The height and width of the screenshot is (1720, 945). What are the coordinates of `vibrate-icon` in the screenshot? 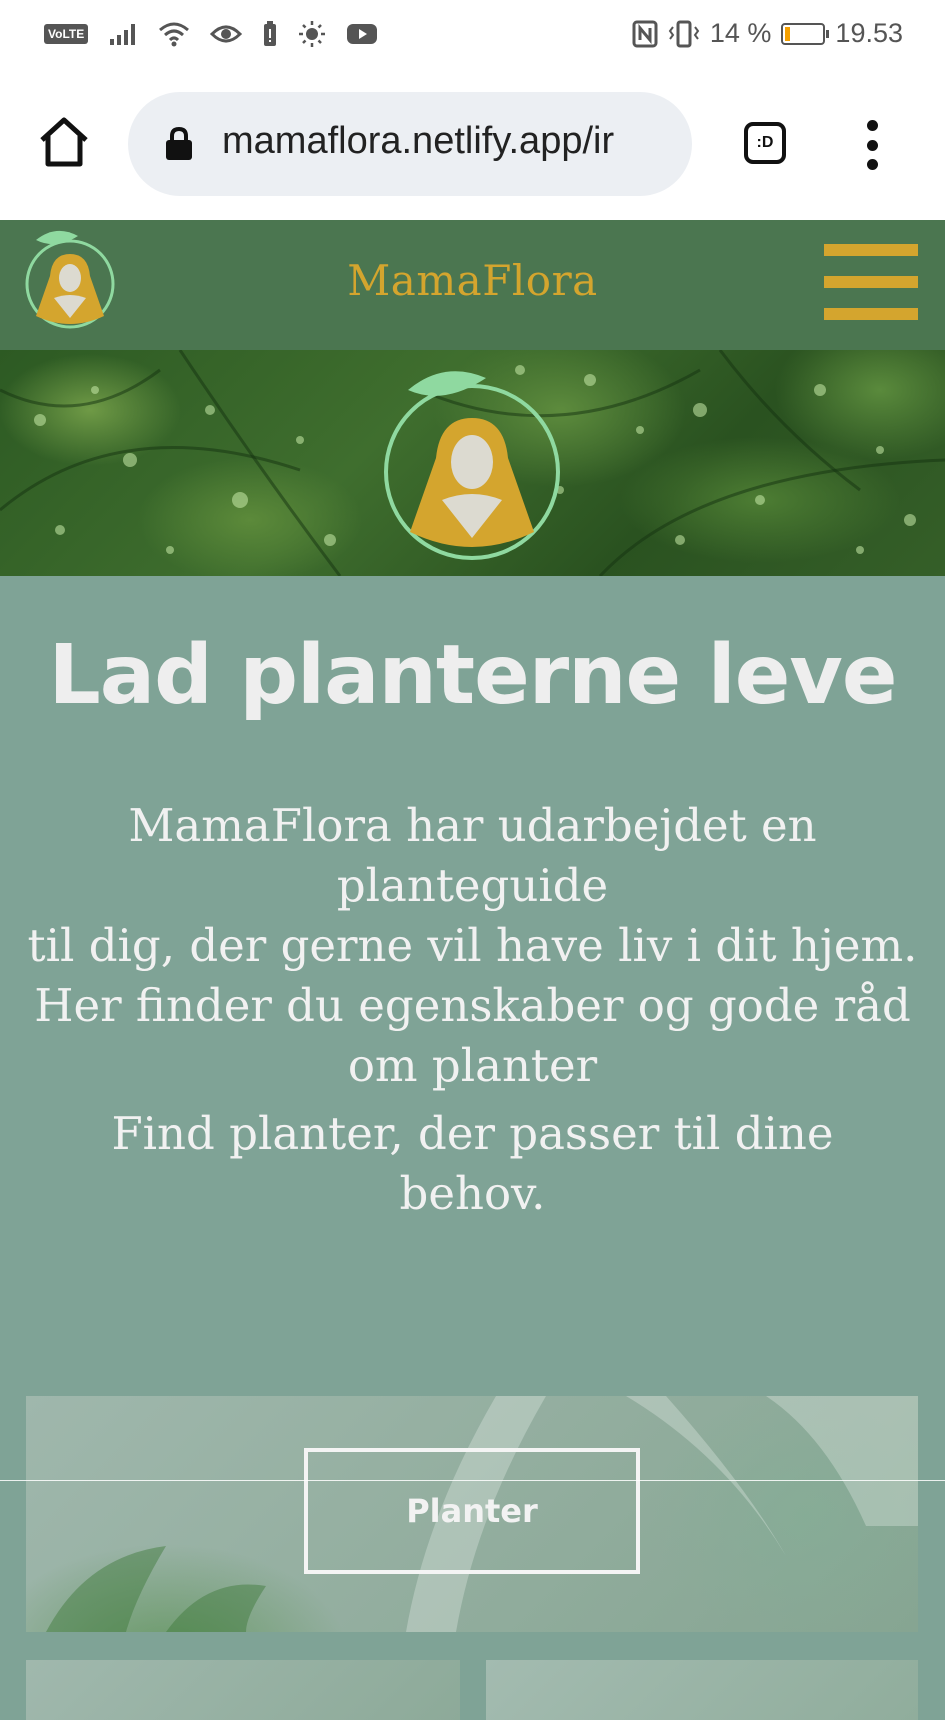 It's located at (684, 33).